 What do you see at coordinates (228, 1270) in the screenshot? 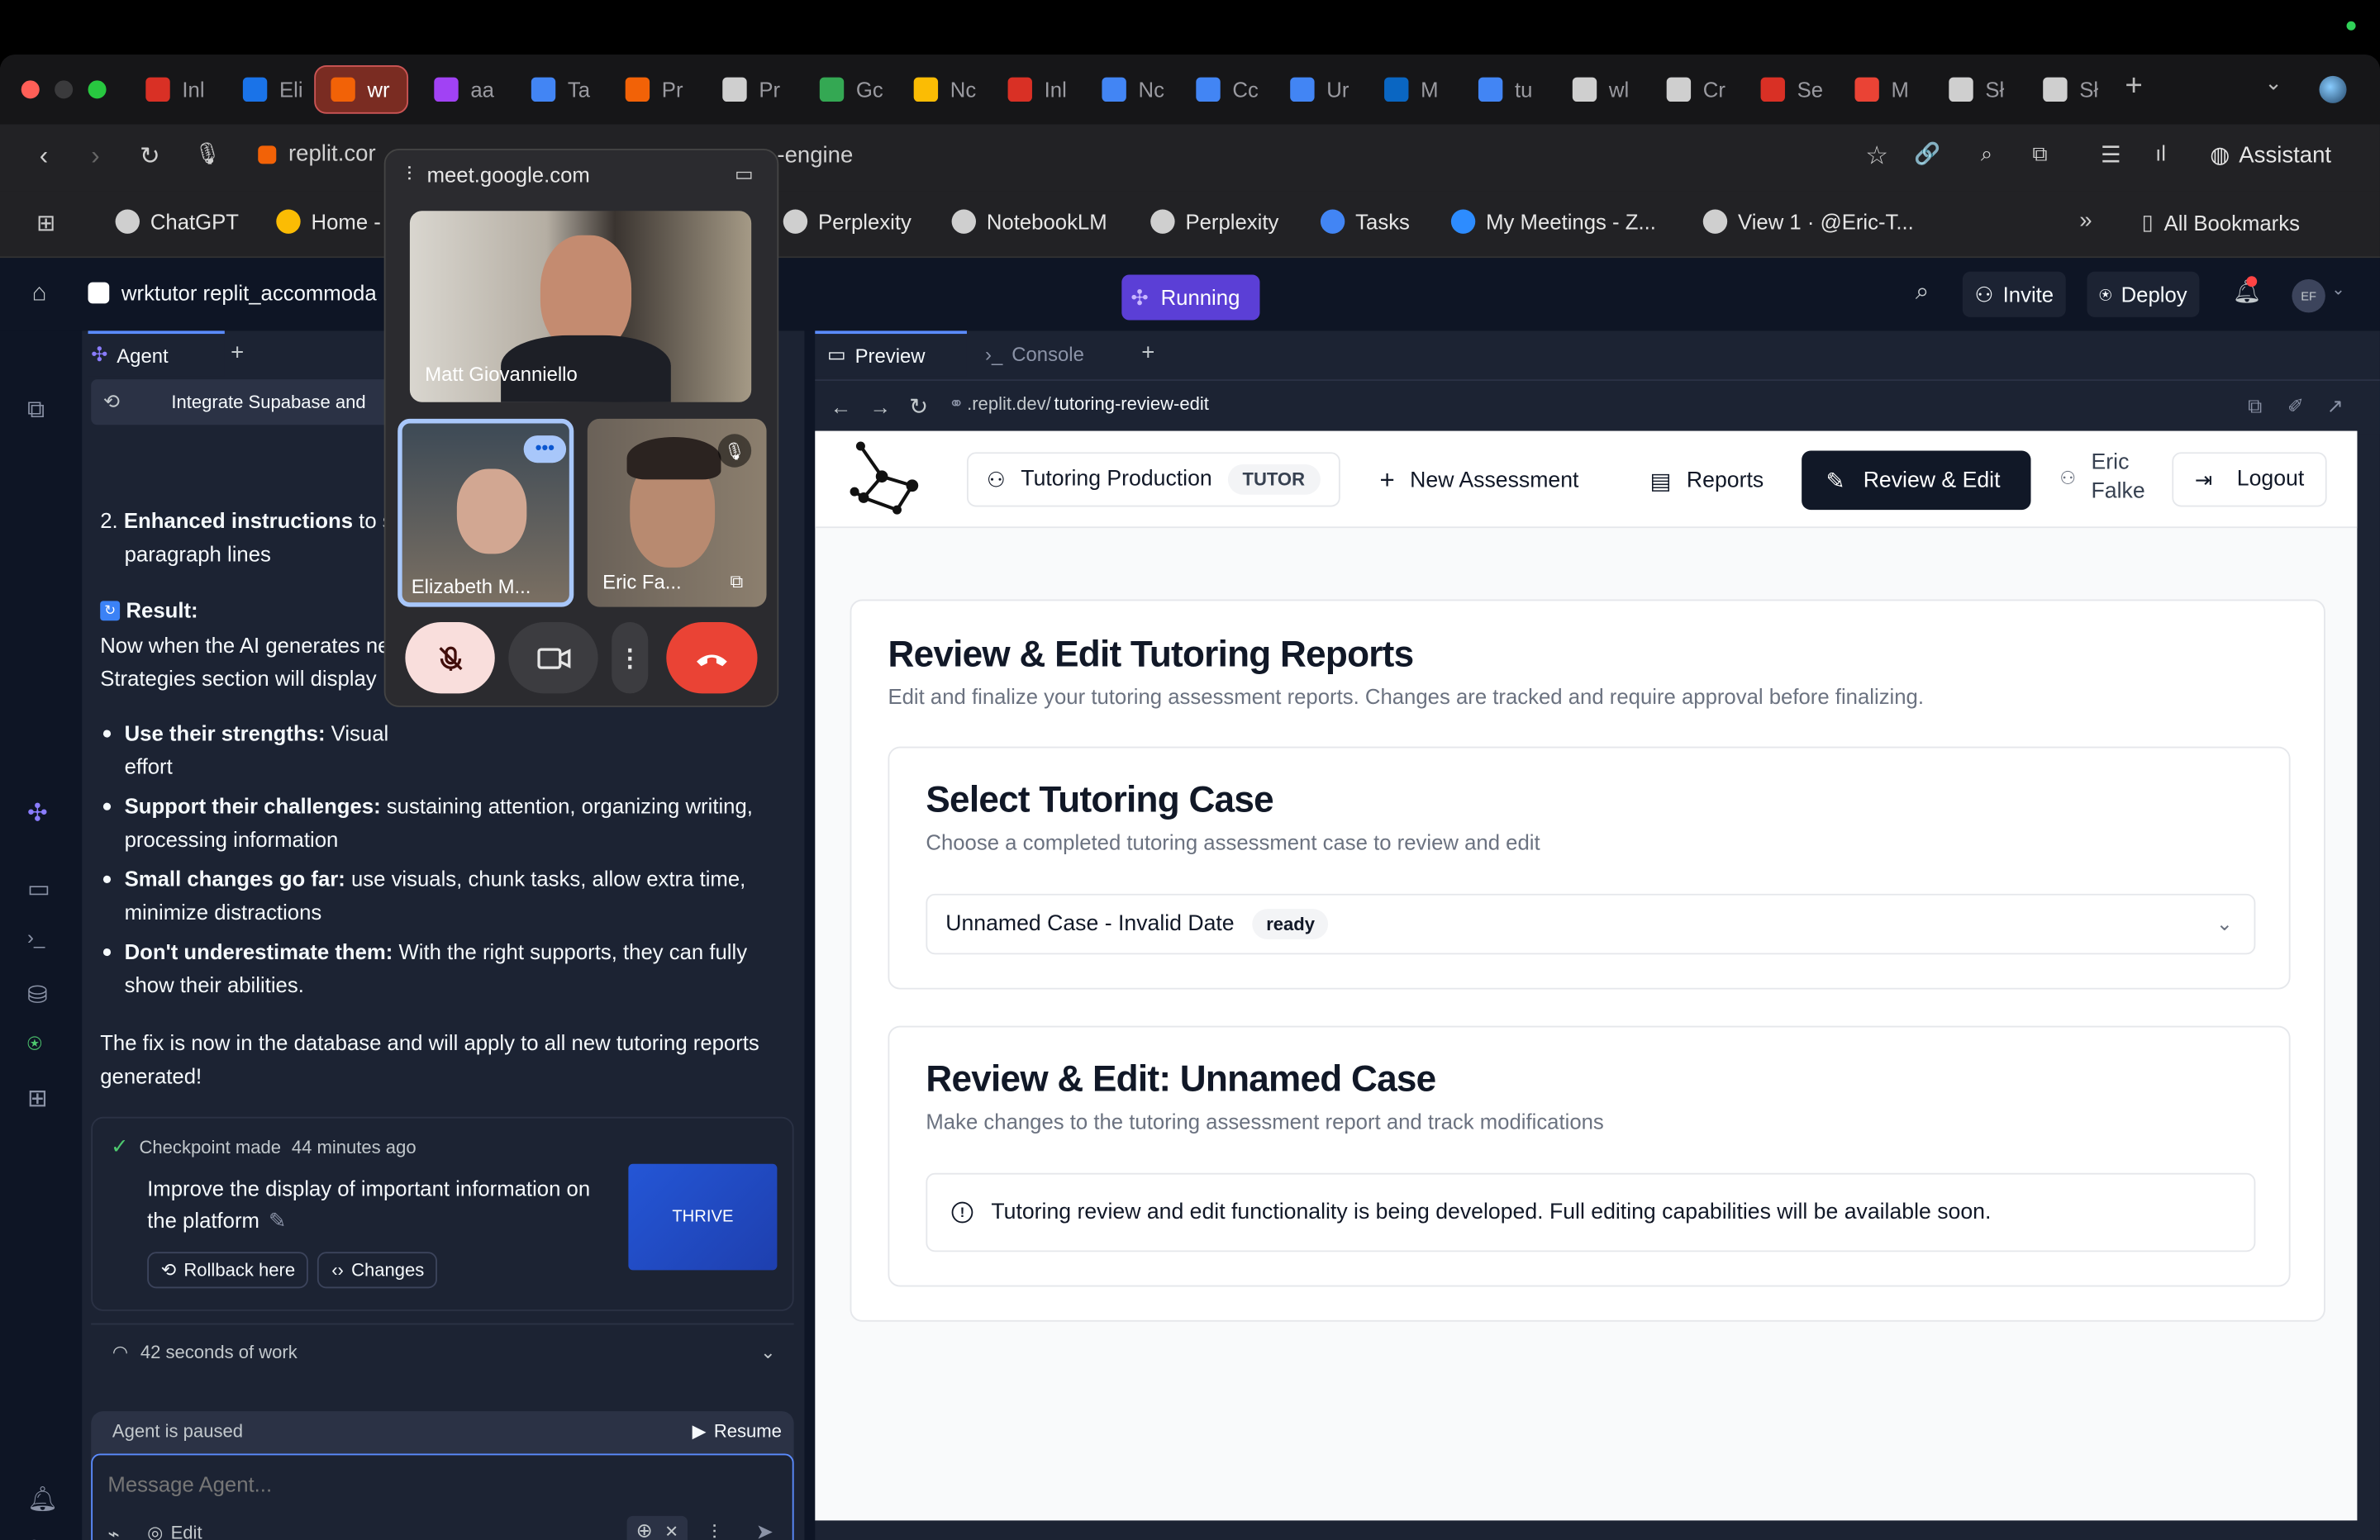
I see `rollback-button: ⟲ Rollback here` at bounding box center [228, 1270].